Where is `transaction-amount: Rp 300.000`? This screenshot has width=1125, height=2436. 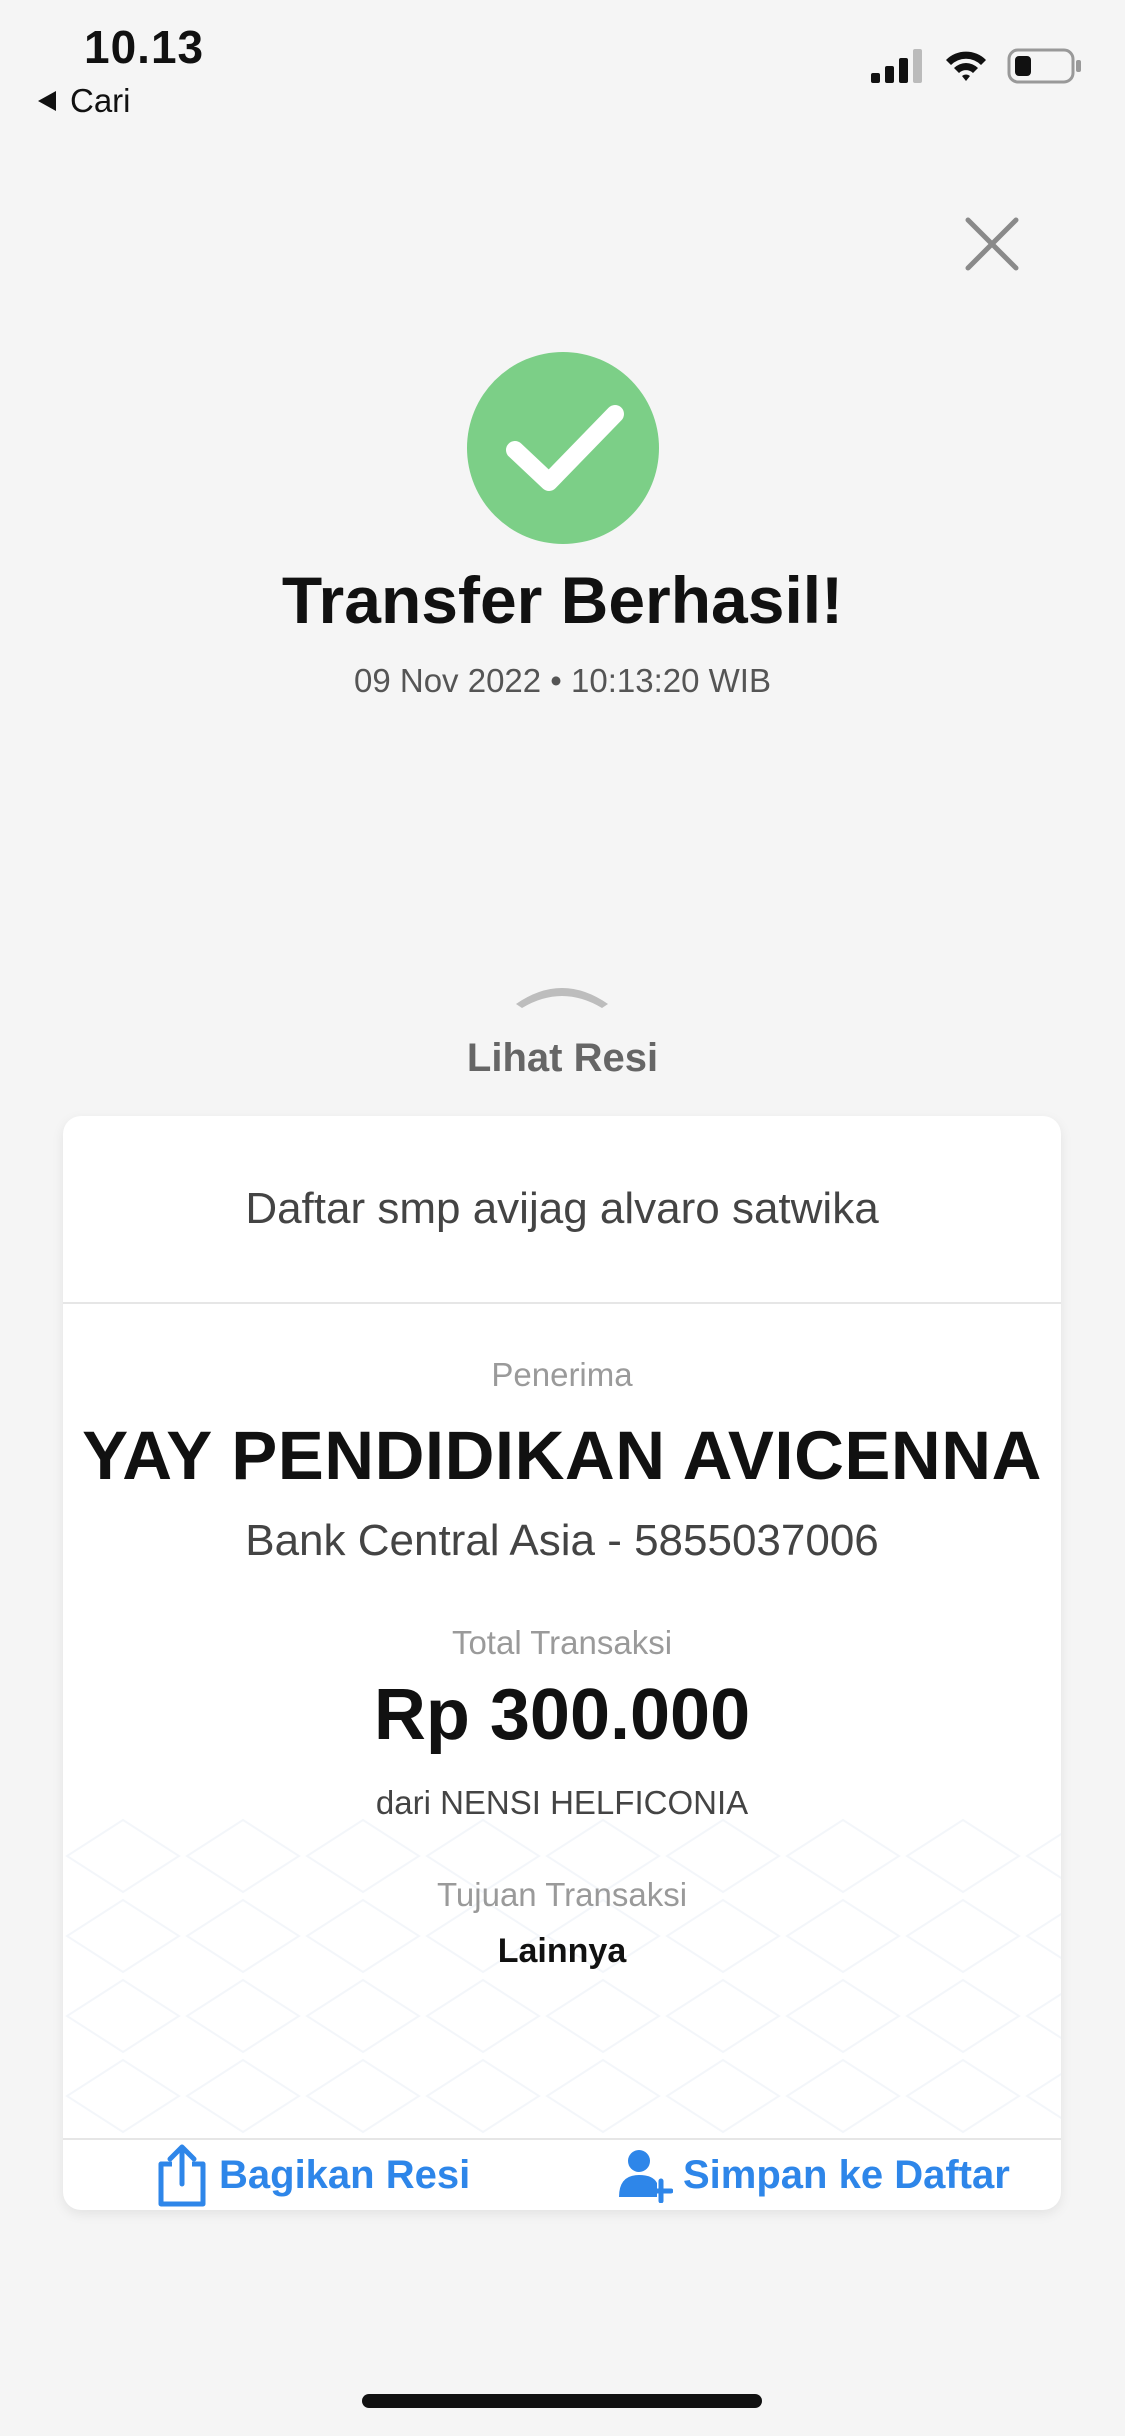
transaction-amount: Rp 300.000 is located at coordinates (562, 1715).